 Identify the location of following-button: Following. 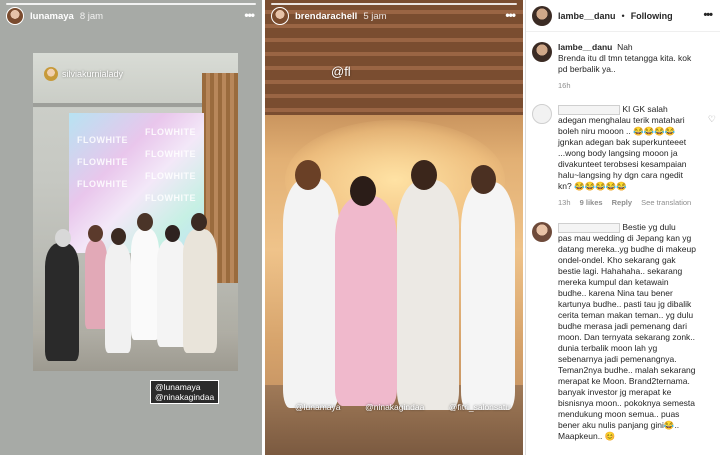
(652, 16).